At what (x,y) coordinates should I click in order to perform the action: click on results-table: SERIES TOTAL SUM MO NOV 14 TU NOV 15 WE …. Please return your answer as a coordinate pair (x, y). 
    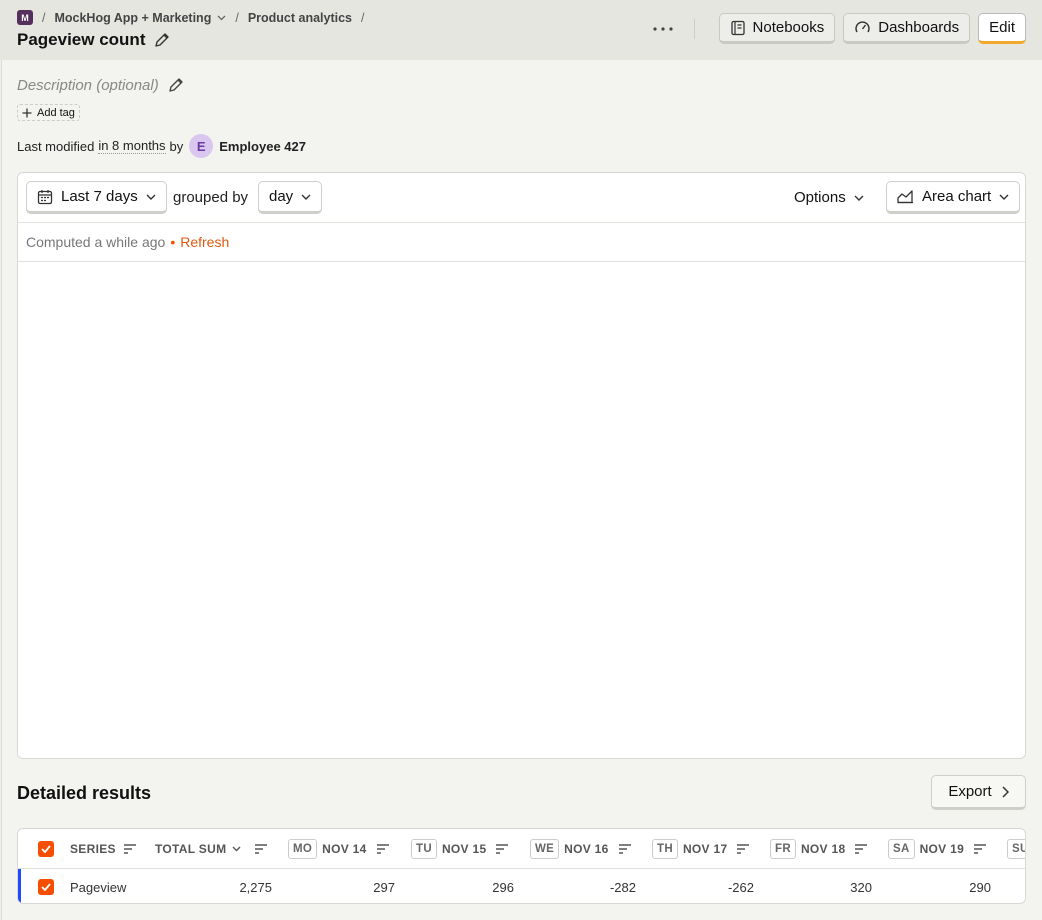
    Looking at the image, I should click on (521, 866).